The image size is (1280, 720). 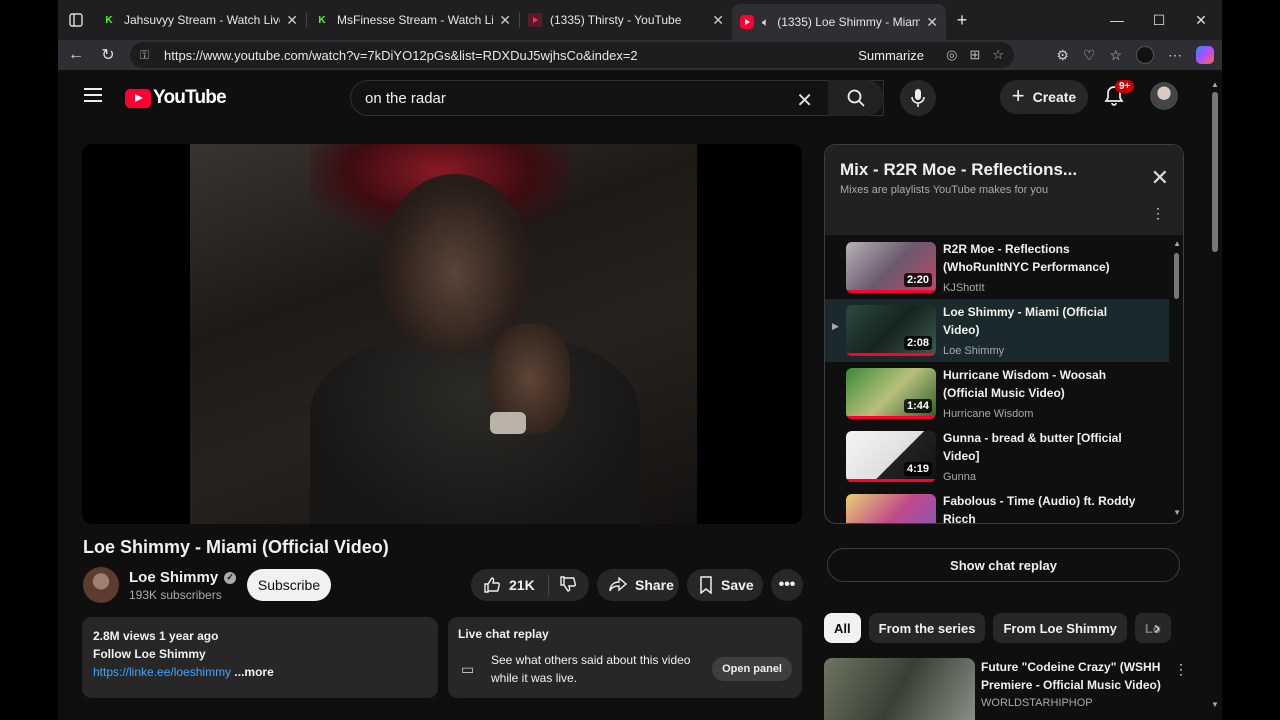 What do you see at coordinates (1215, 400) in the screenshot?
I see `page-scrollbar: ▲ ▼` at bounding box center [1215, 400].